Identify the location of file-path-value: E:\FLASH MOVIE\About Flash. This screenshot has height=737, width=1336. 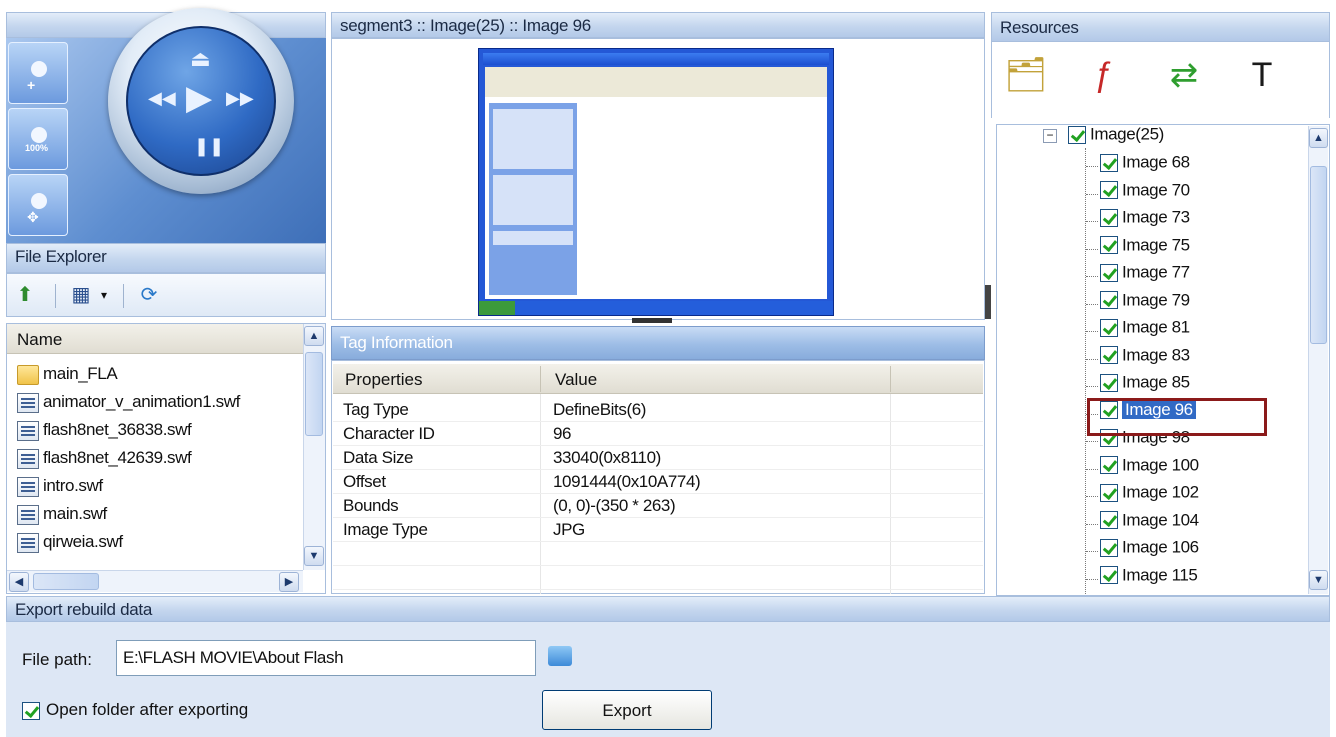
(233, 657).